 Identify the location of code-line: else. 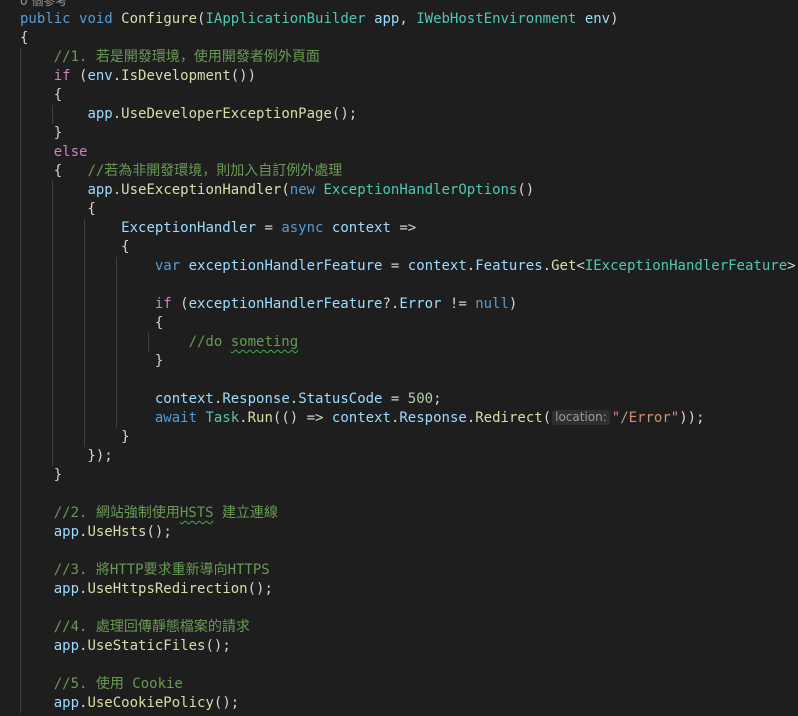
(54, 152).